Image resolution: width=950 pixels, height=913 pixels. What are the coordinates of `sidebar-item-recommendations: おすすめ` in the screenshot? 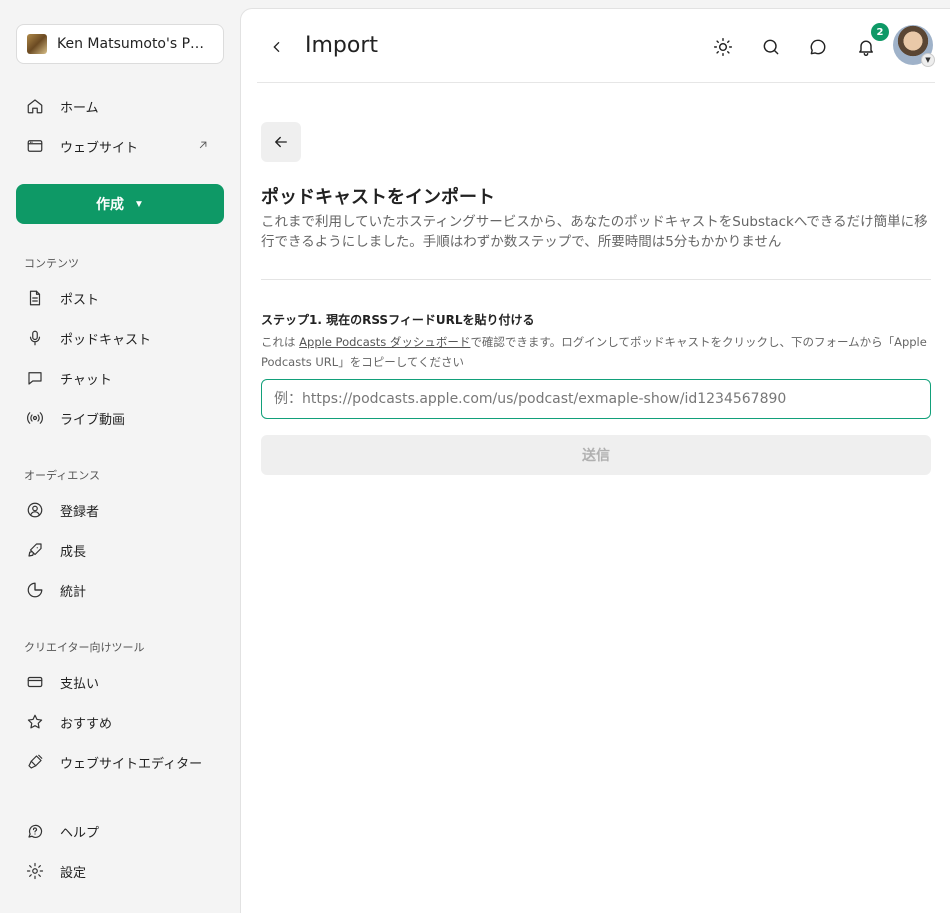 It's located at (120, 722).